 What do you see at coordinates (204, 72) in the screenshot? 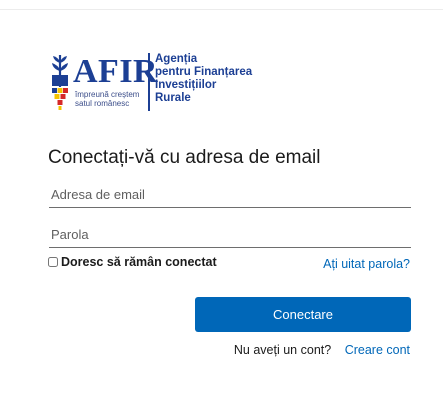
I see `agency-line-2: pentru Finanțarea` at bounding box center [204, 72].